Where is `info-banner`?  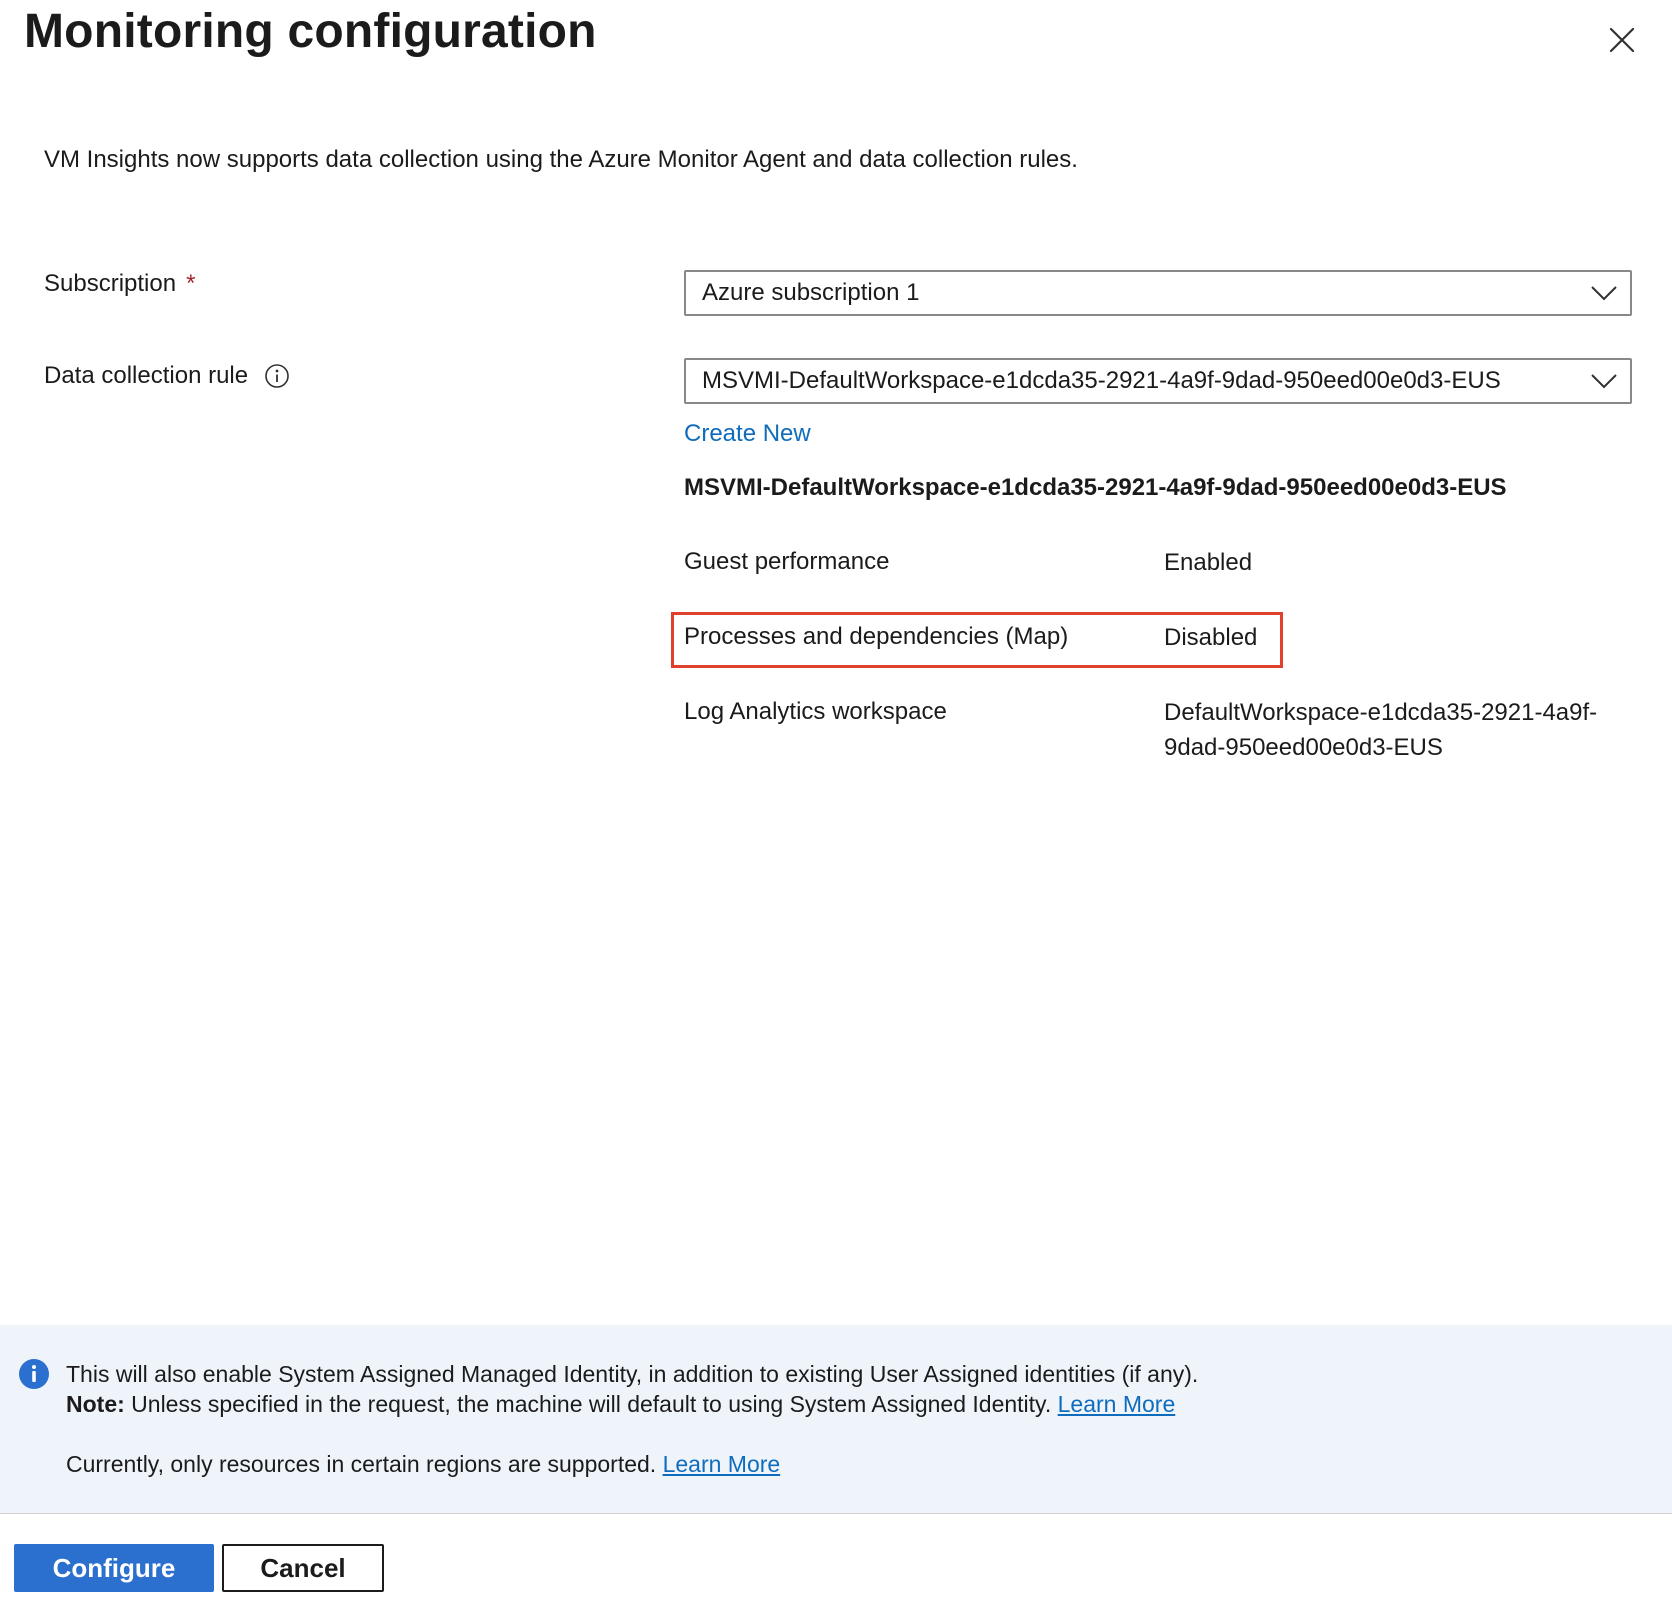 info-banner is located at coordinates (836, 1419).